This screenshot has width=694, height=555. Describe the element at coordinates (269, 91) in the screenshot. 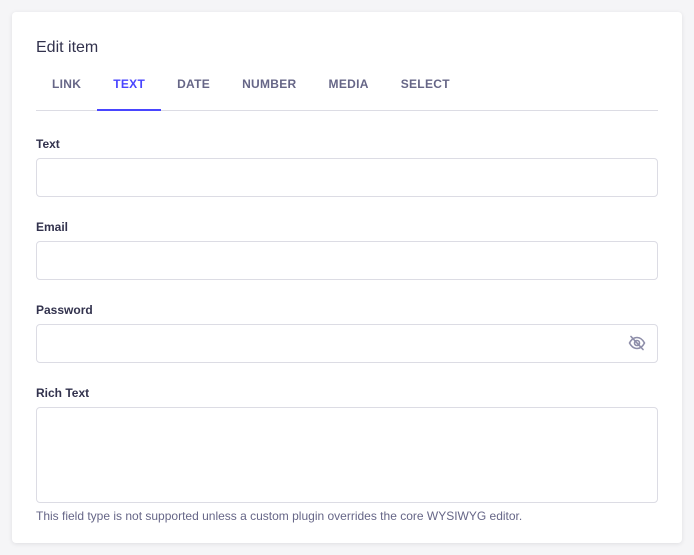

I see `tab-number: NUMBER` at that location.